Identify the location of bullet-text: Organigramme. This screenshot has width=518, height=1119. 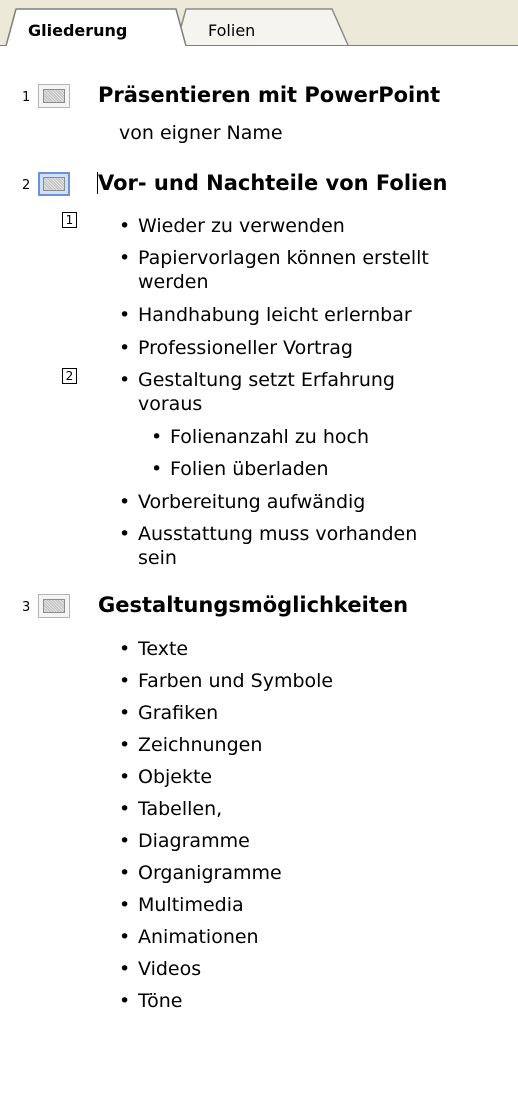
(210, 873).